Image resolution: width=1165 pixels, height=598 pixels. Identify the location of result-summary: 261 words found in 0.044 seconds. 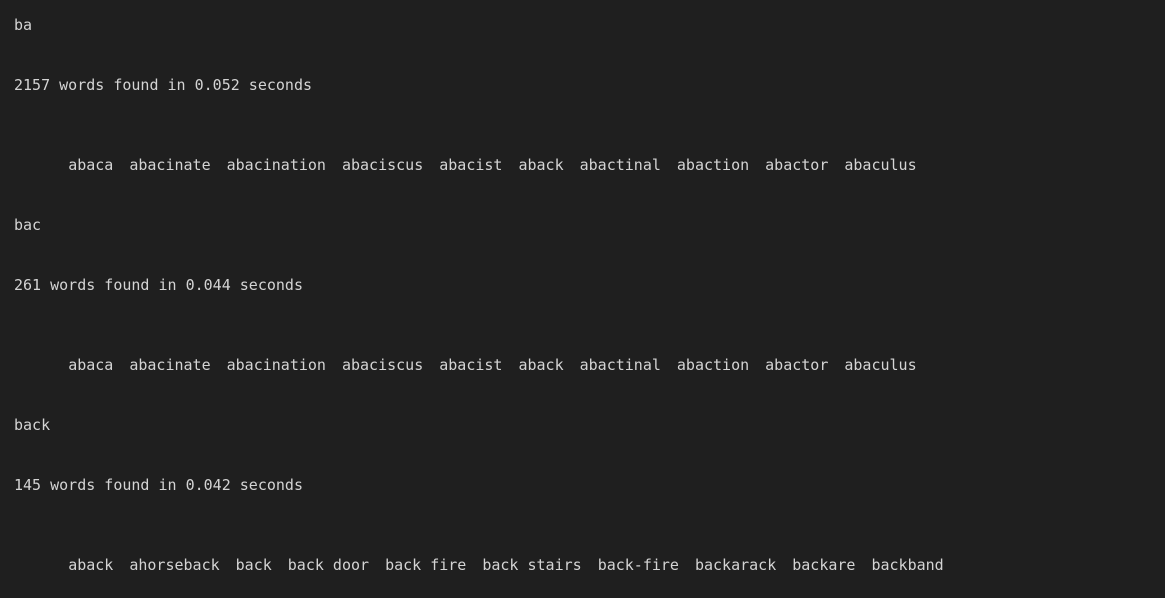
(158, 285).